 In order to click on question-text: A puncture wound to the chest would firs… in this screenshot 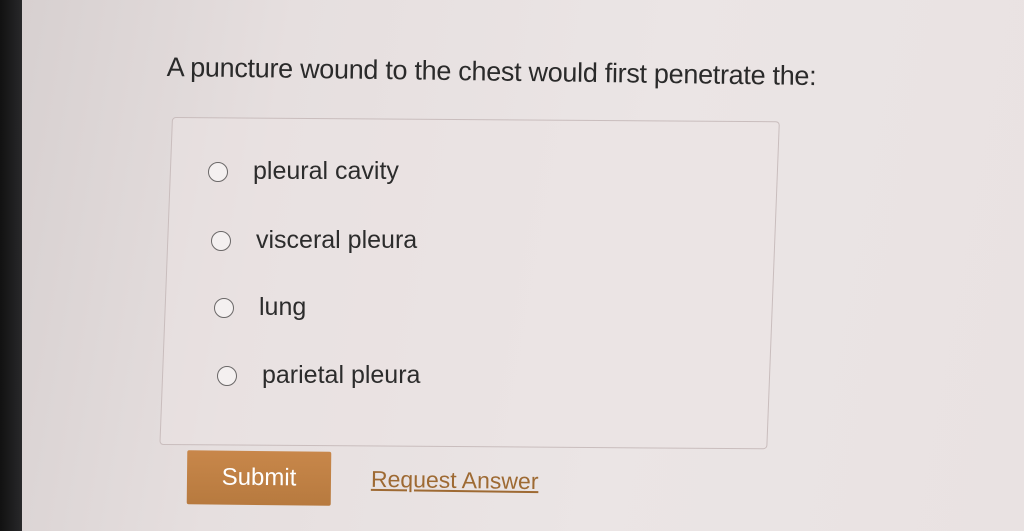, I will do `click(491, 72)`.